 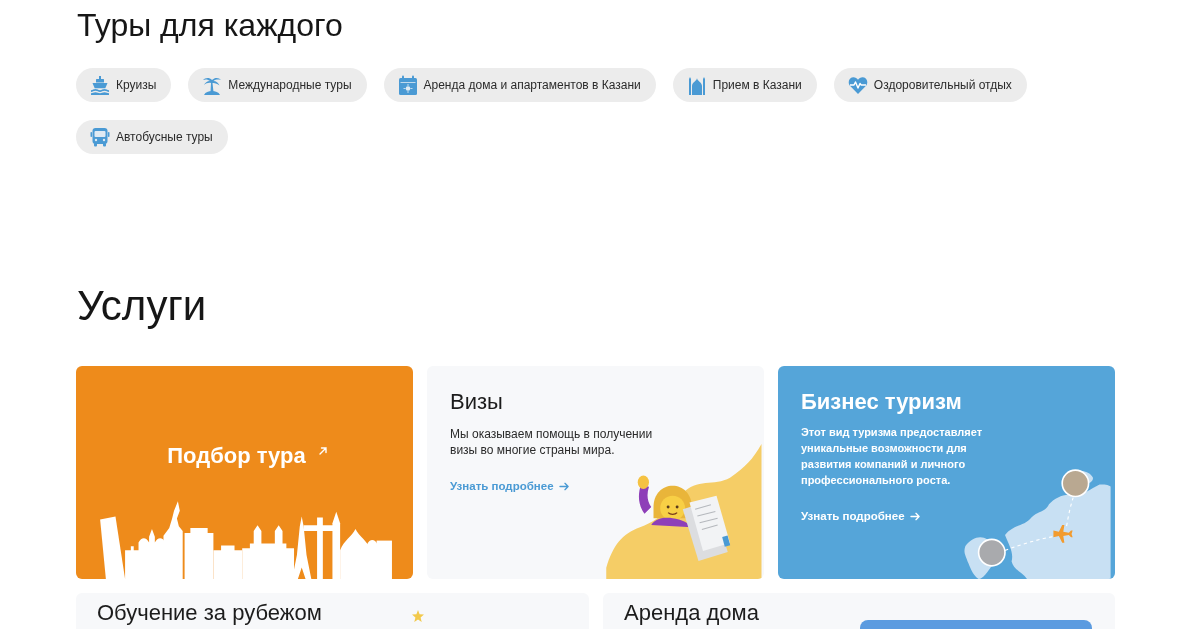 I want to click on ship-icon, so click(x=100, y=85).